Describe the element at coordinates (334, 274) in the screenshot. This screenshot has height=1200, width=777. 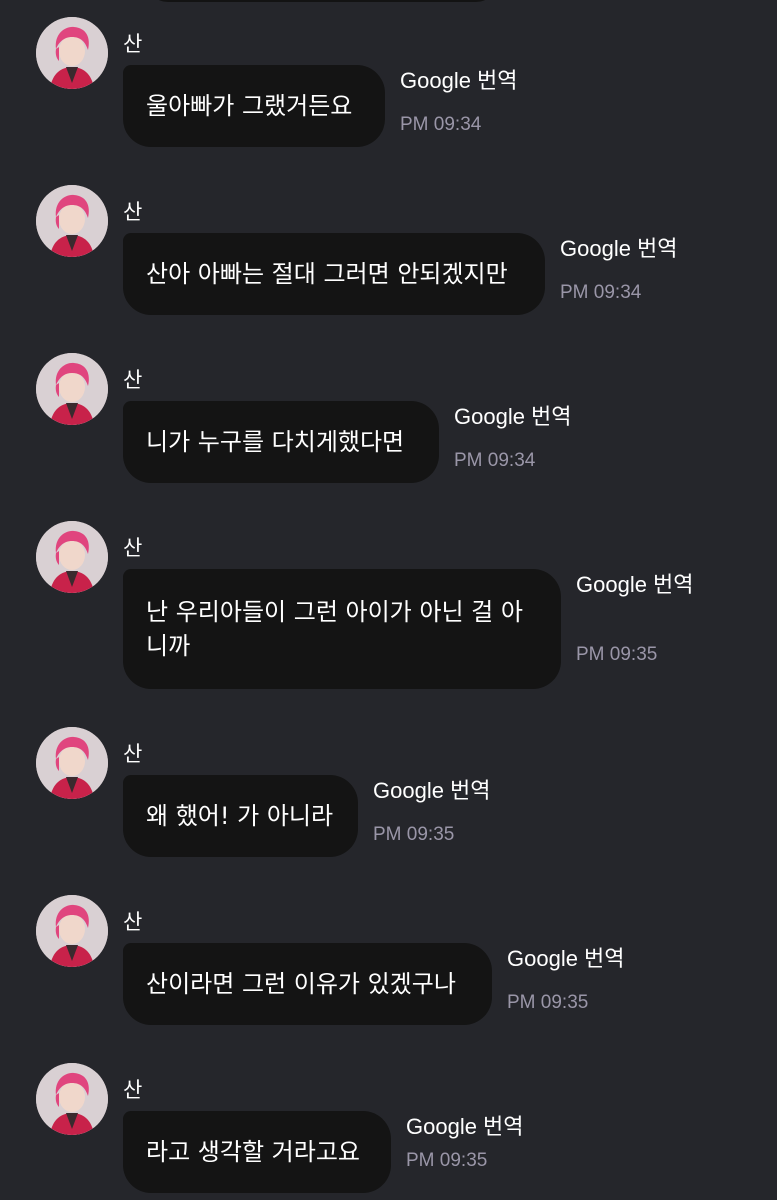
I see `message-bubble: 산아 아빠는 절대 그러면 안되겠지만` at that location.